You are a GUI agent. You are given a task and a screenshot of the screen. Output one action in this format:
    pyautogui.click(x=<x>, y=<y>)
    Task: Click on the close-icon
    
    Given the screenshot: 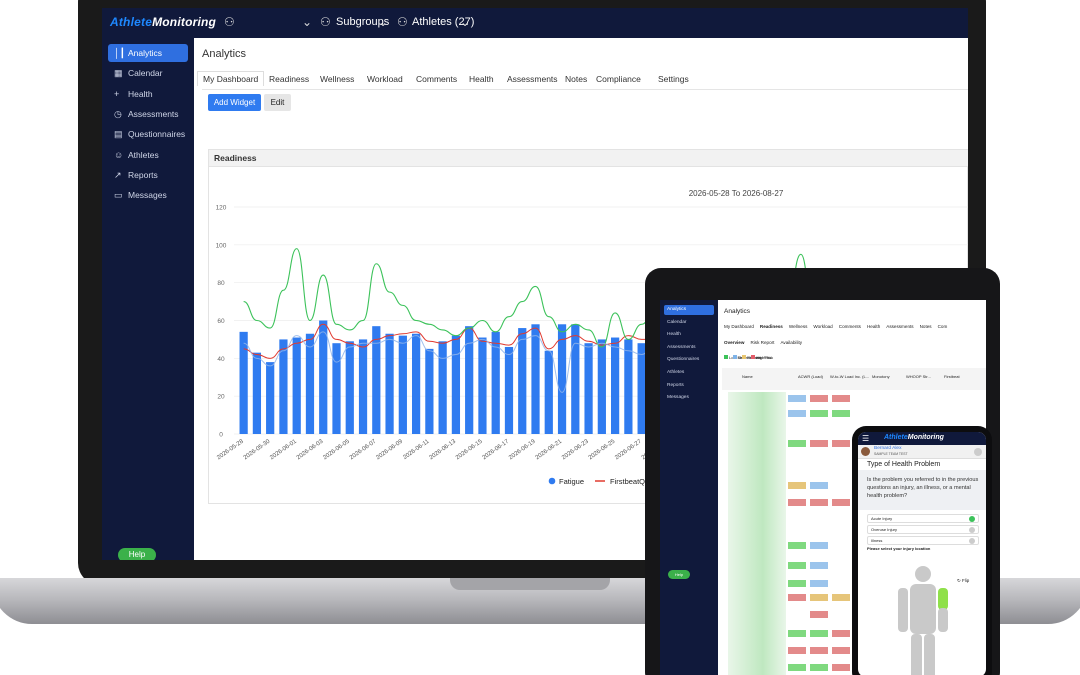 What is the action you would take?
    pyautogui.click(x=978, y=452)
    